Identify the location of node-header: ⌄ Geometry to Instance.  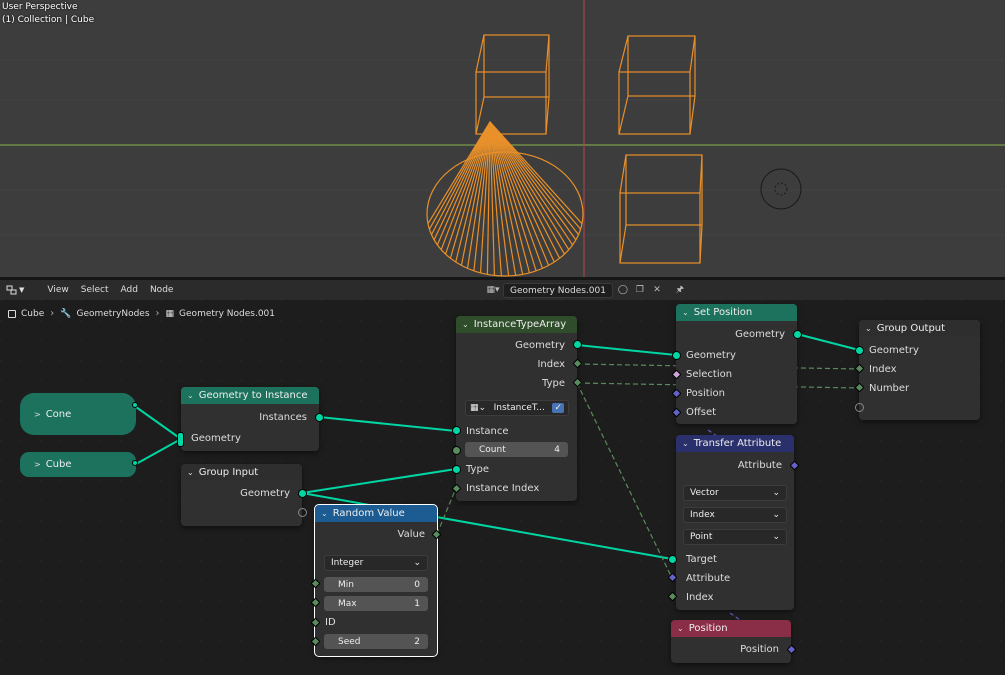
(250, 395).